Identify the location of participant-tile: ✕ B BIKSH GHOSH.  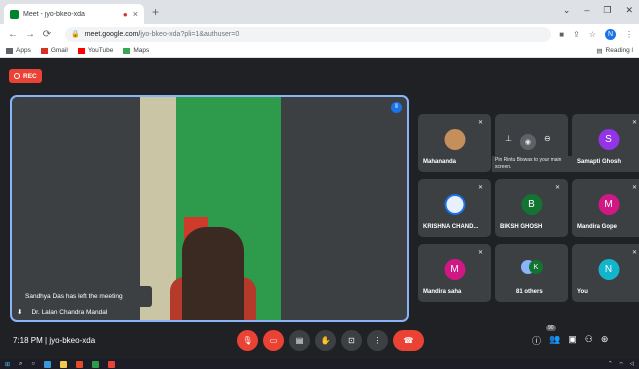
(531, 208).